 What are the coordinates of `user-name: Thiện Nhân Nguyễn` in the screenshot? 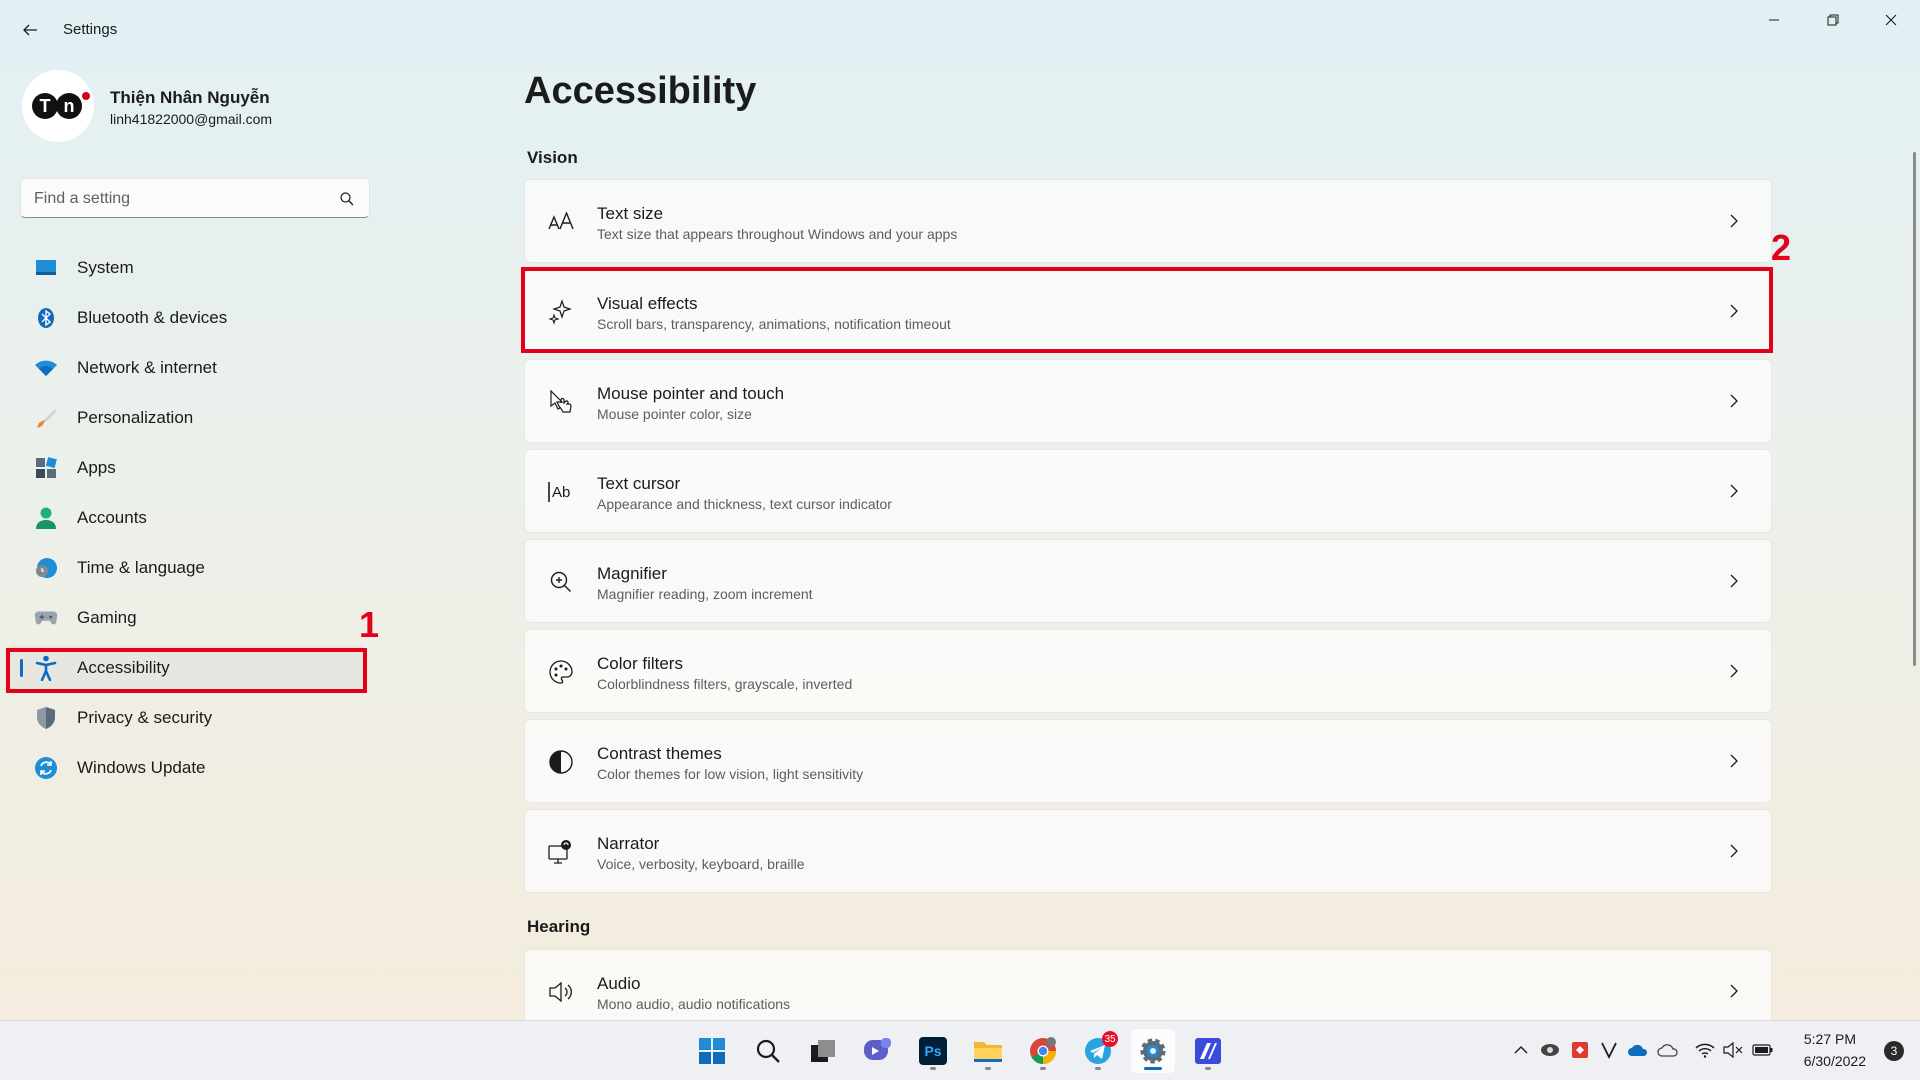 It's located at (190, 97).